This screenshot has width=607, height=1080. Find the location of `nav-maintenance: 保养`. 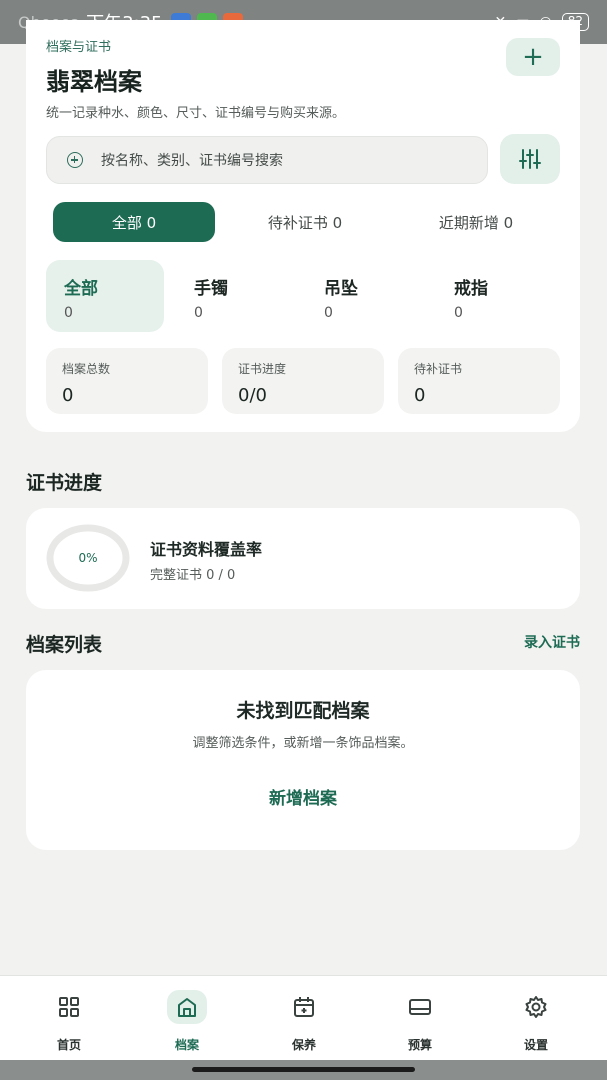

nav-maintenance: 保养 is located at coordinates (304, 1025).